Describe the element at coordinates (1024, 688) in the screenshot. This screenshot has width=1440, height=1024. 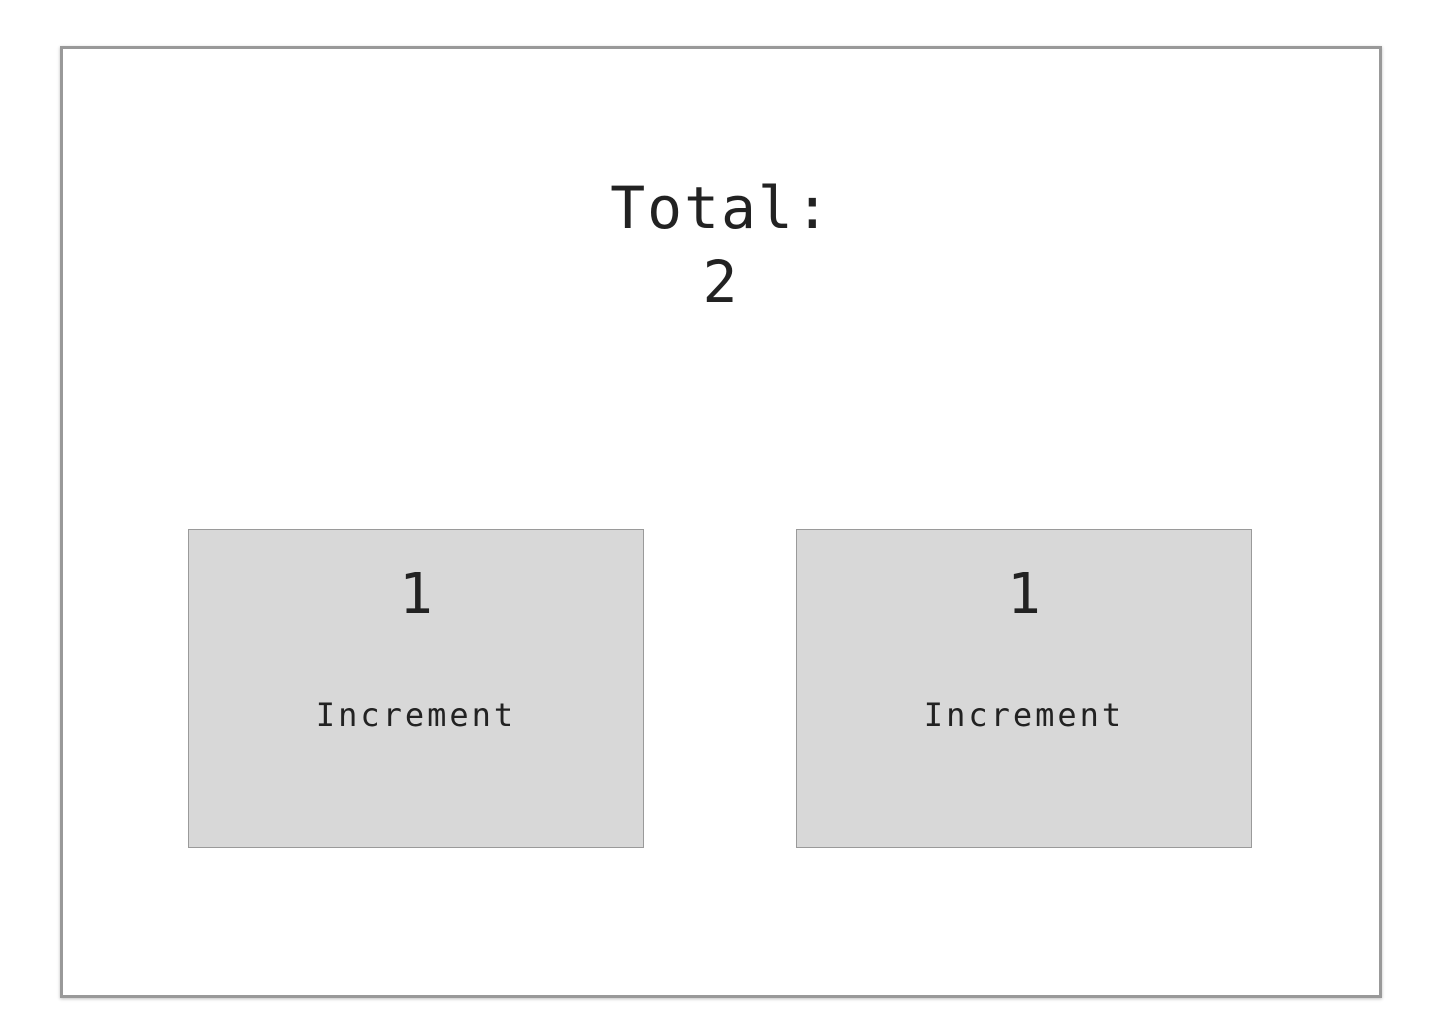
I see `counter-card-2: 1 Increment` at that location.